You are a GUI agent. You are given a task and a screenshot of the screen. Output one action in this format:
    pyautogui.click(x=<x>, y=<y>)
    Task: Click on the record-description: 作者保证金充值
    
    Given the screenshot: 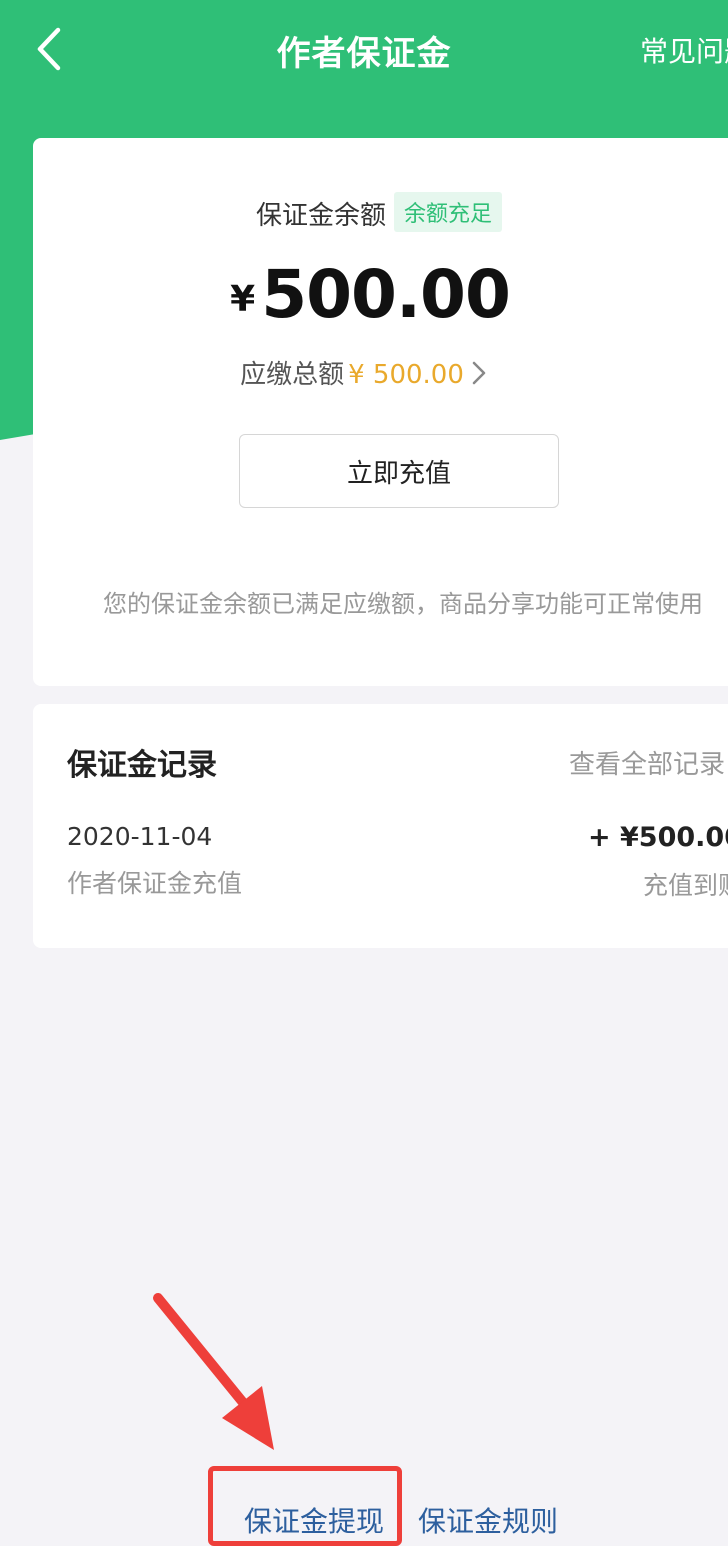 What is the action you would take?
    pyautogui.click(x=155, y=883)
    